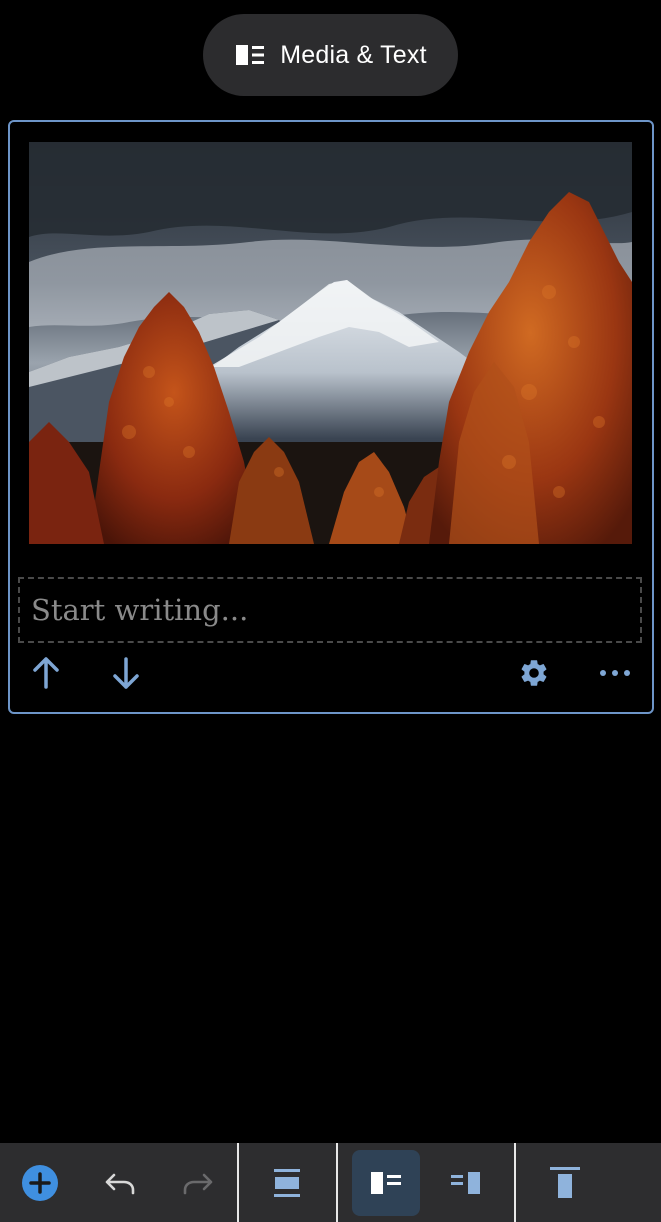 The width and height of the screenshot is (661, 1222). I want to click on move-up-button, so click(46, 673).